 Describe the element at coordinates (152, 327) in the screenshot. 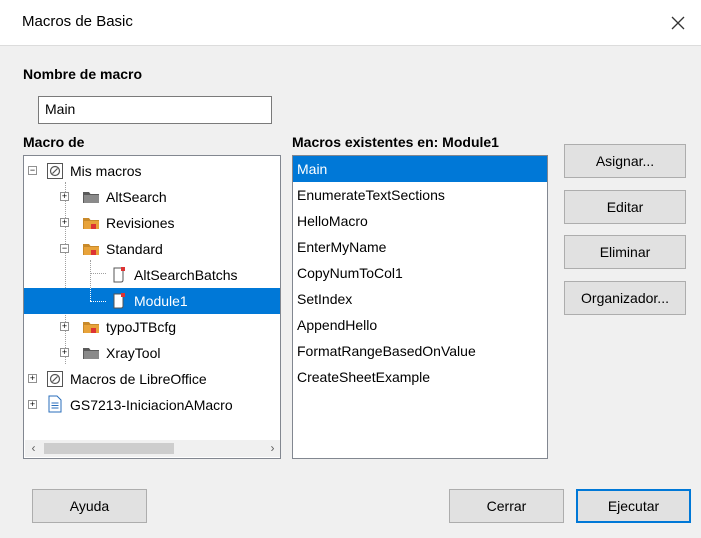

I see `tree-item-typojtbcfg: + typoJTBcfg` at that location.